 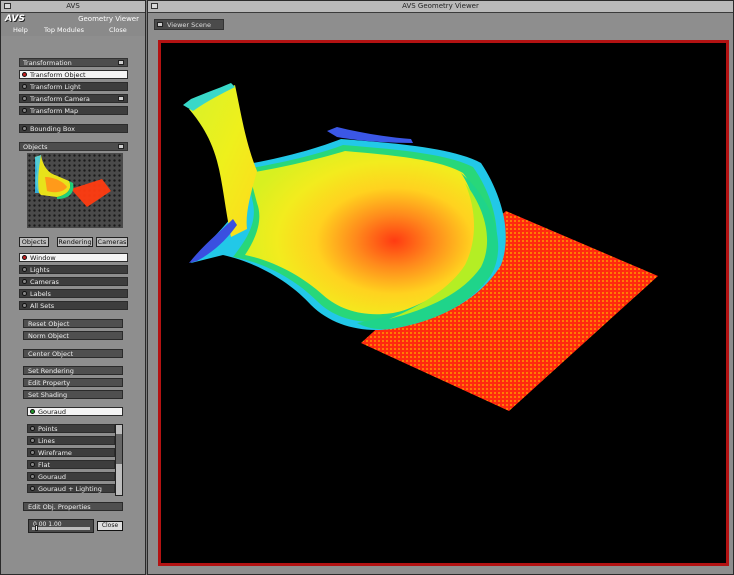 What do you see at coordinates (73, 394) in the screenshot?
I see `set-shading-button: Set Shading` at bounding box center [73, 394].